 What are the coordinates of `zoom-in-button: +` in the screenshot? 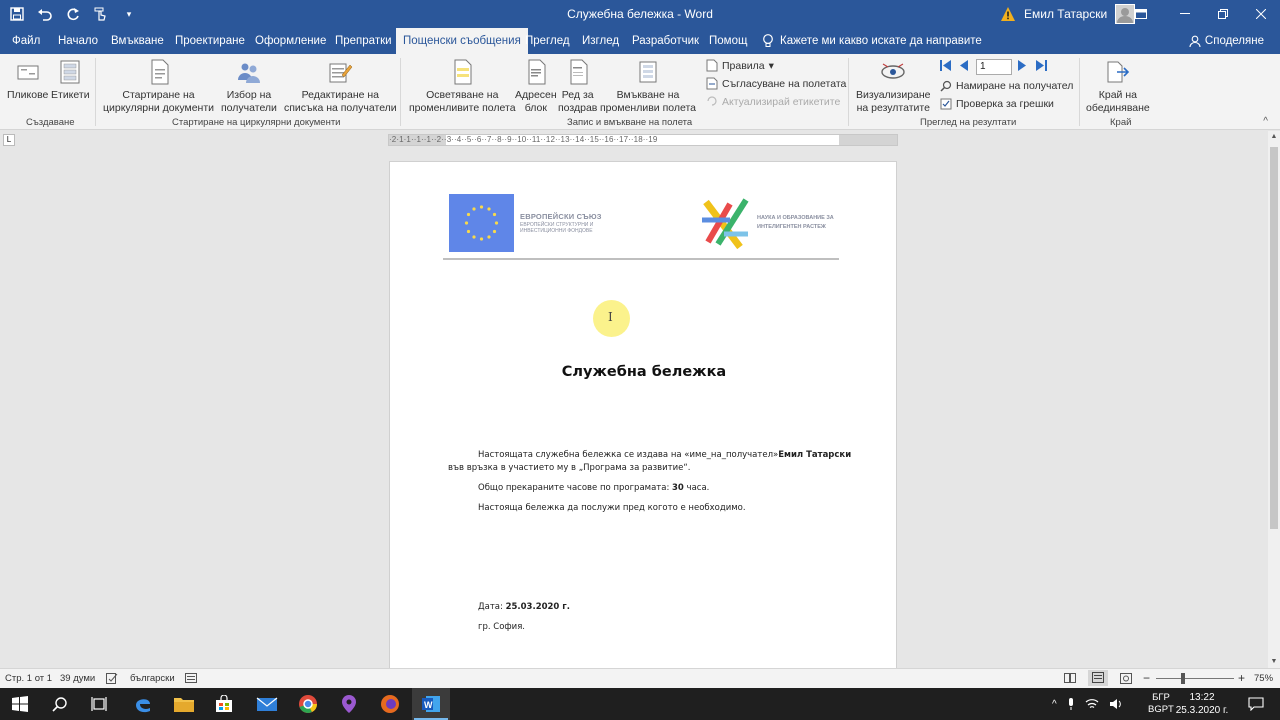 It's located at (1241, 678).